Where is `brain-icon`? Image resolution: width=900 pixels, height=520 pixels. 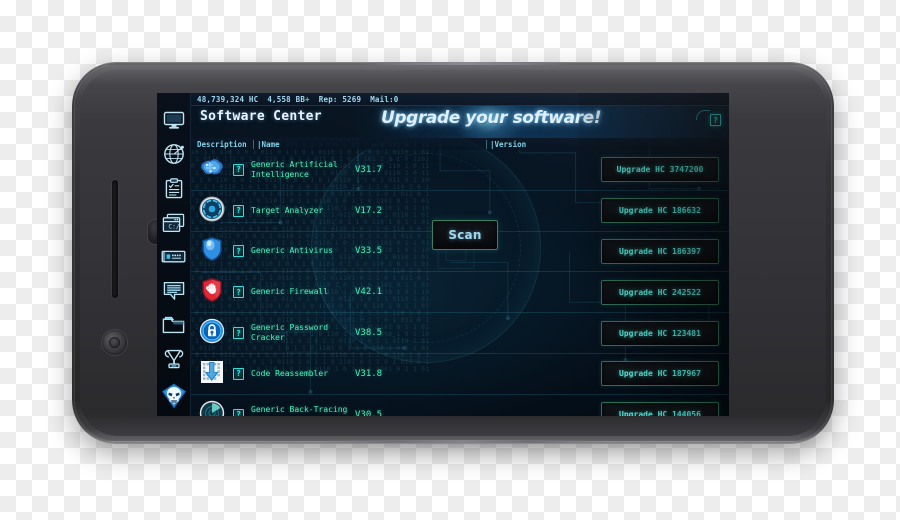 brain-icon is located at coordinates (212, 170).